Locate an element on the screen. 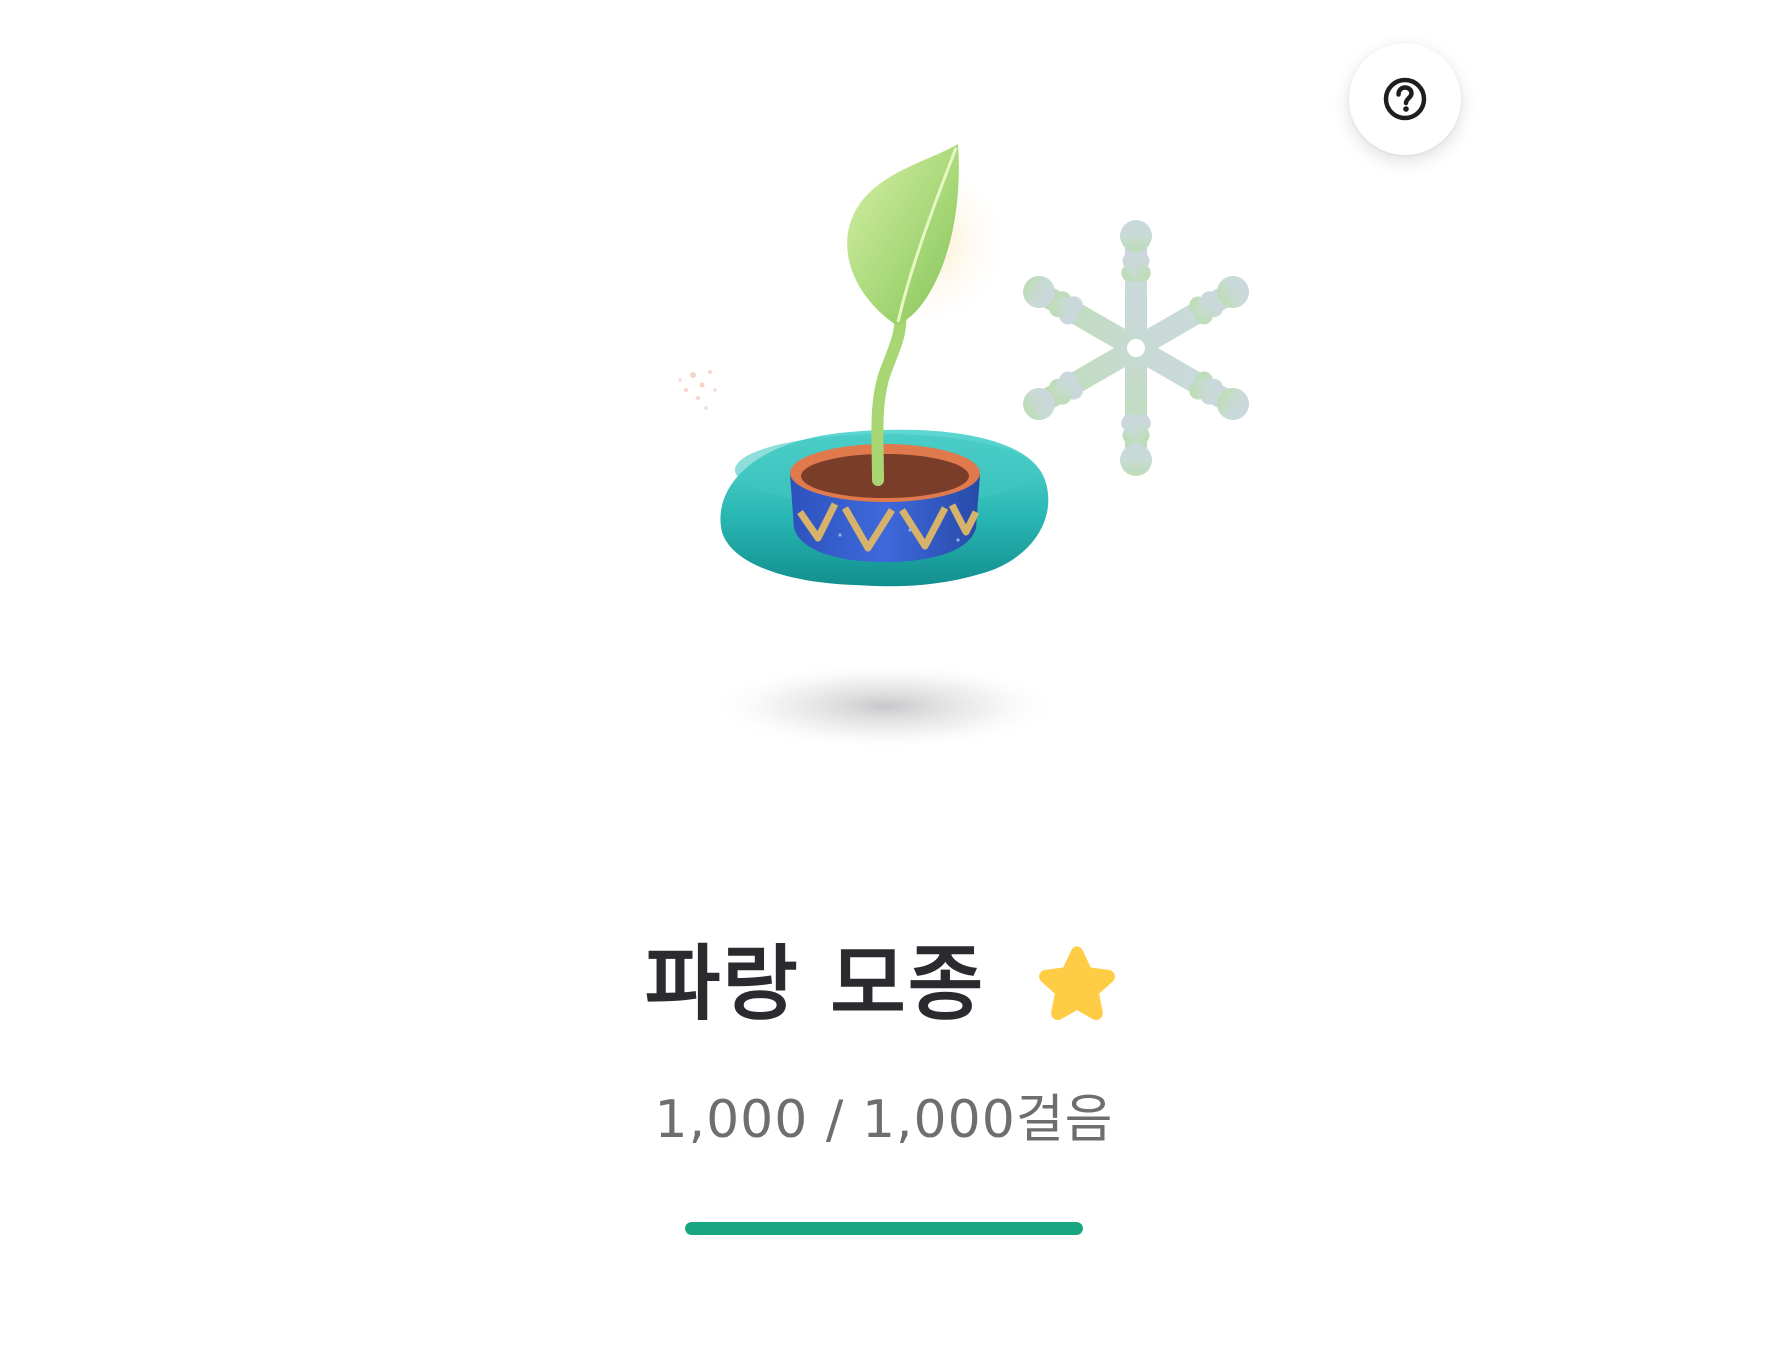 The height and width of the screenshot is (1361, 1768). current-steps: 1,000 is located at coordinates (731, 1120).